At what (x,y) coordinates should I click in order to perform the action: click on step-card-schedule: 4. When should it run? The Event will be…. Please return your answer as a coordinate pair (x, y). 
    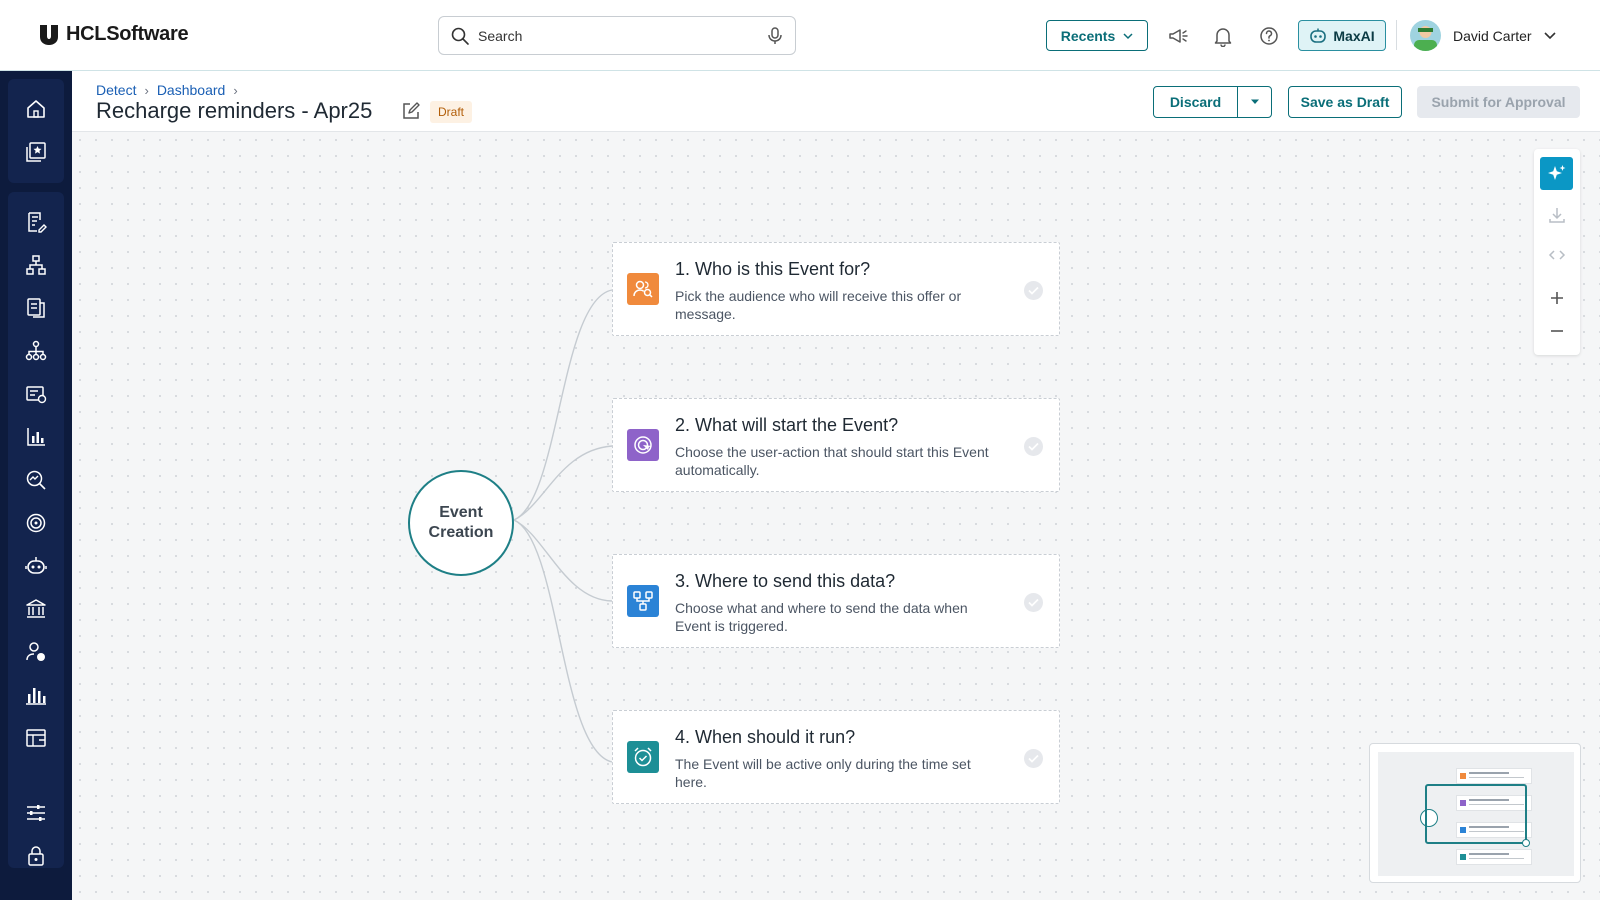
    Looking at the image, I should click on (836, 757).